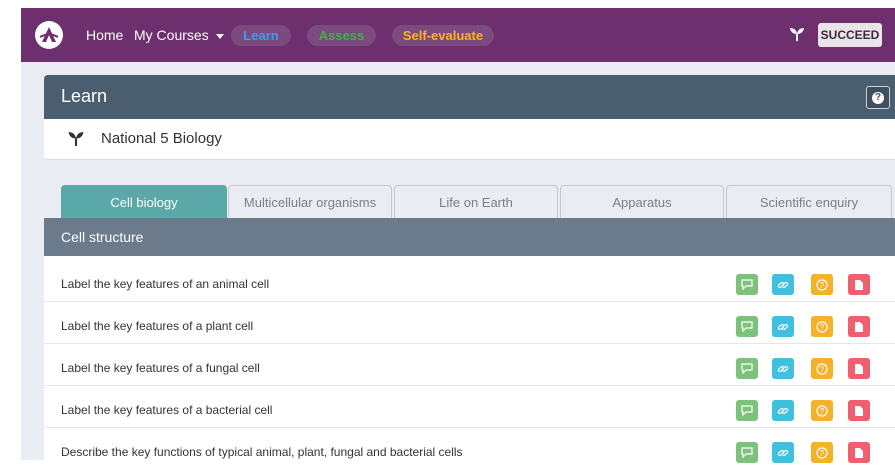  I want to click on tab-life-on-earth: Life on Earth, so click(476, 201).